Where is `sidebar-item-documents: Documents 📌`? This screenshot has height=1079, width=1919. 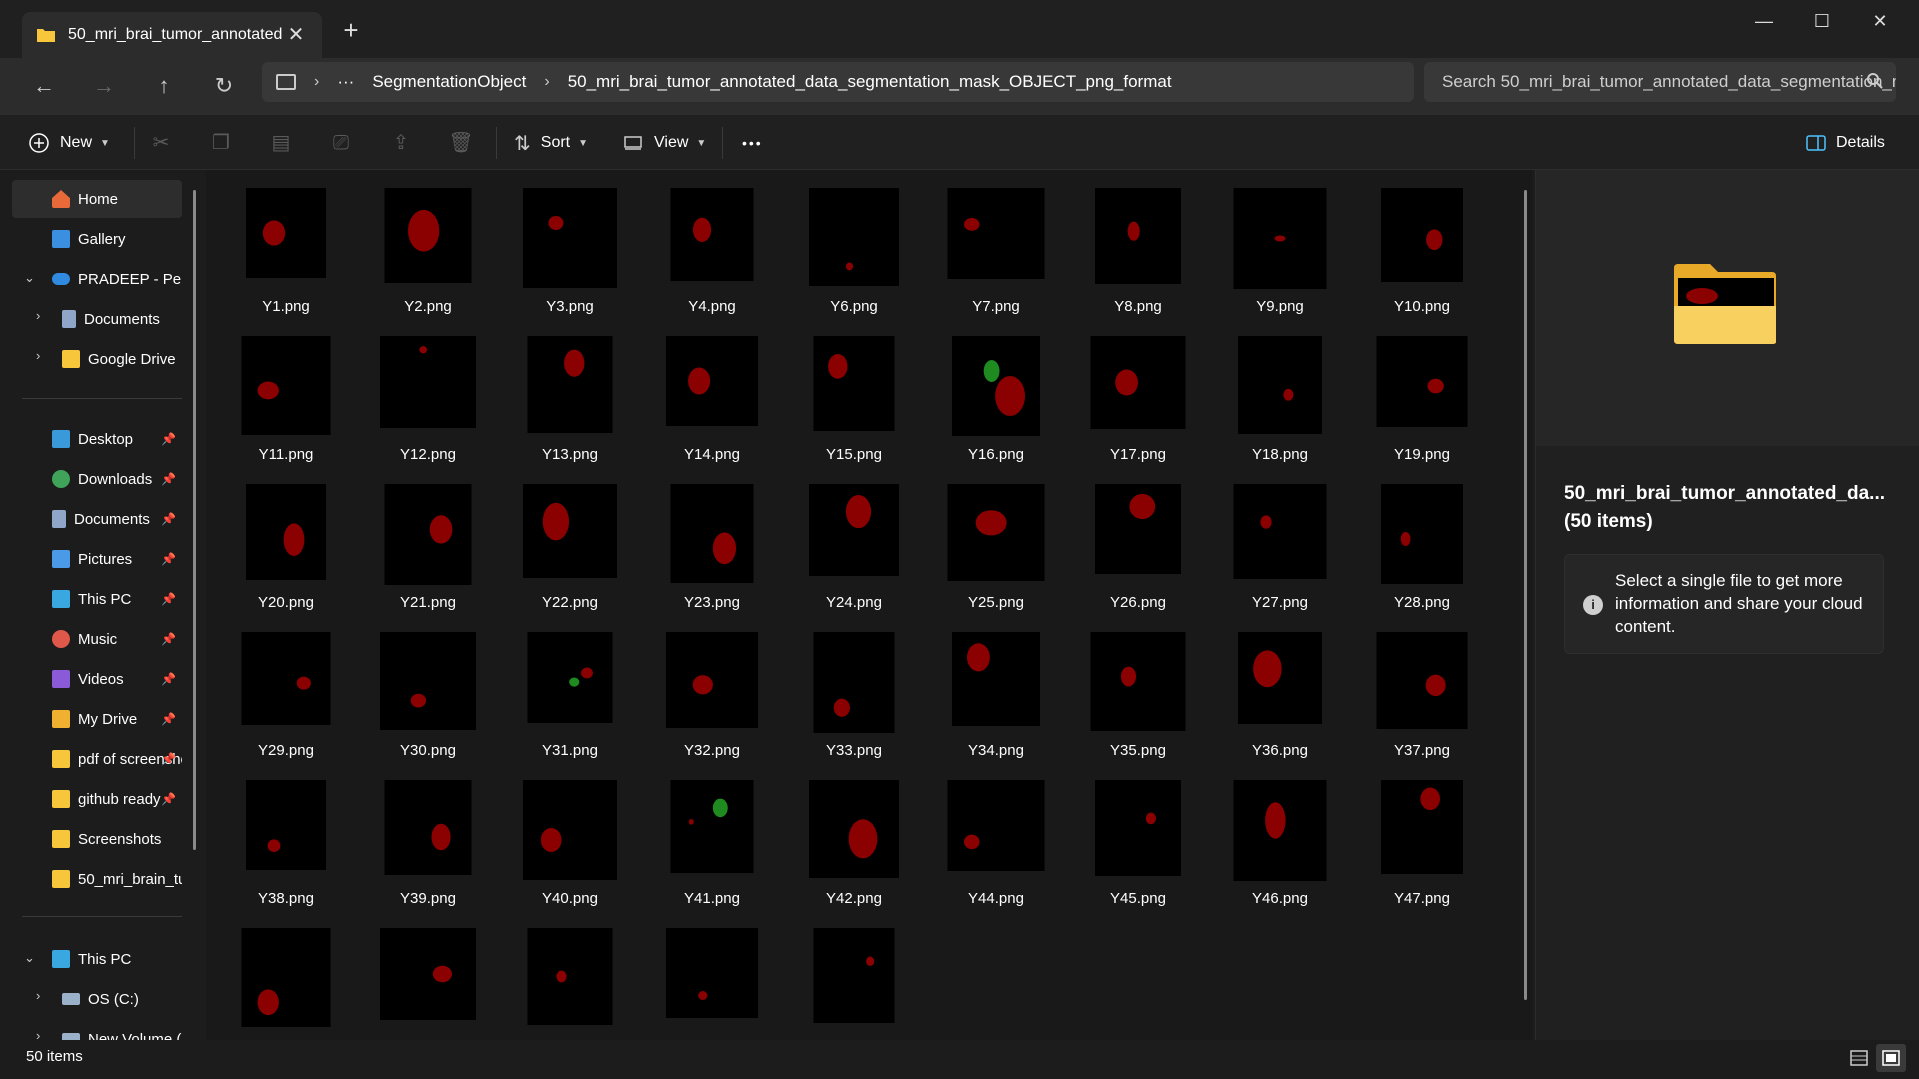 sidebar-item-documents: Documents 📌 is located at coordinates (97, 519).